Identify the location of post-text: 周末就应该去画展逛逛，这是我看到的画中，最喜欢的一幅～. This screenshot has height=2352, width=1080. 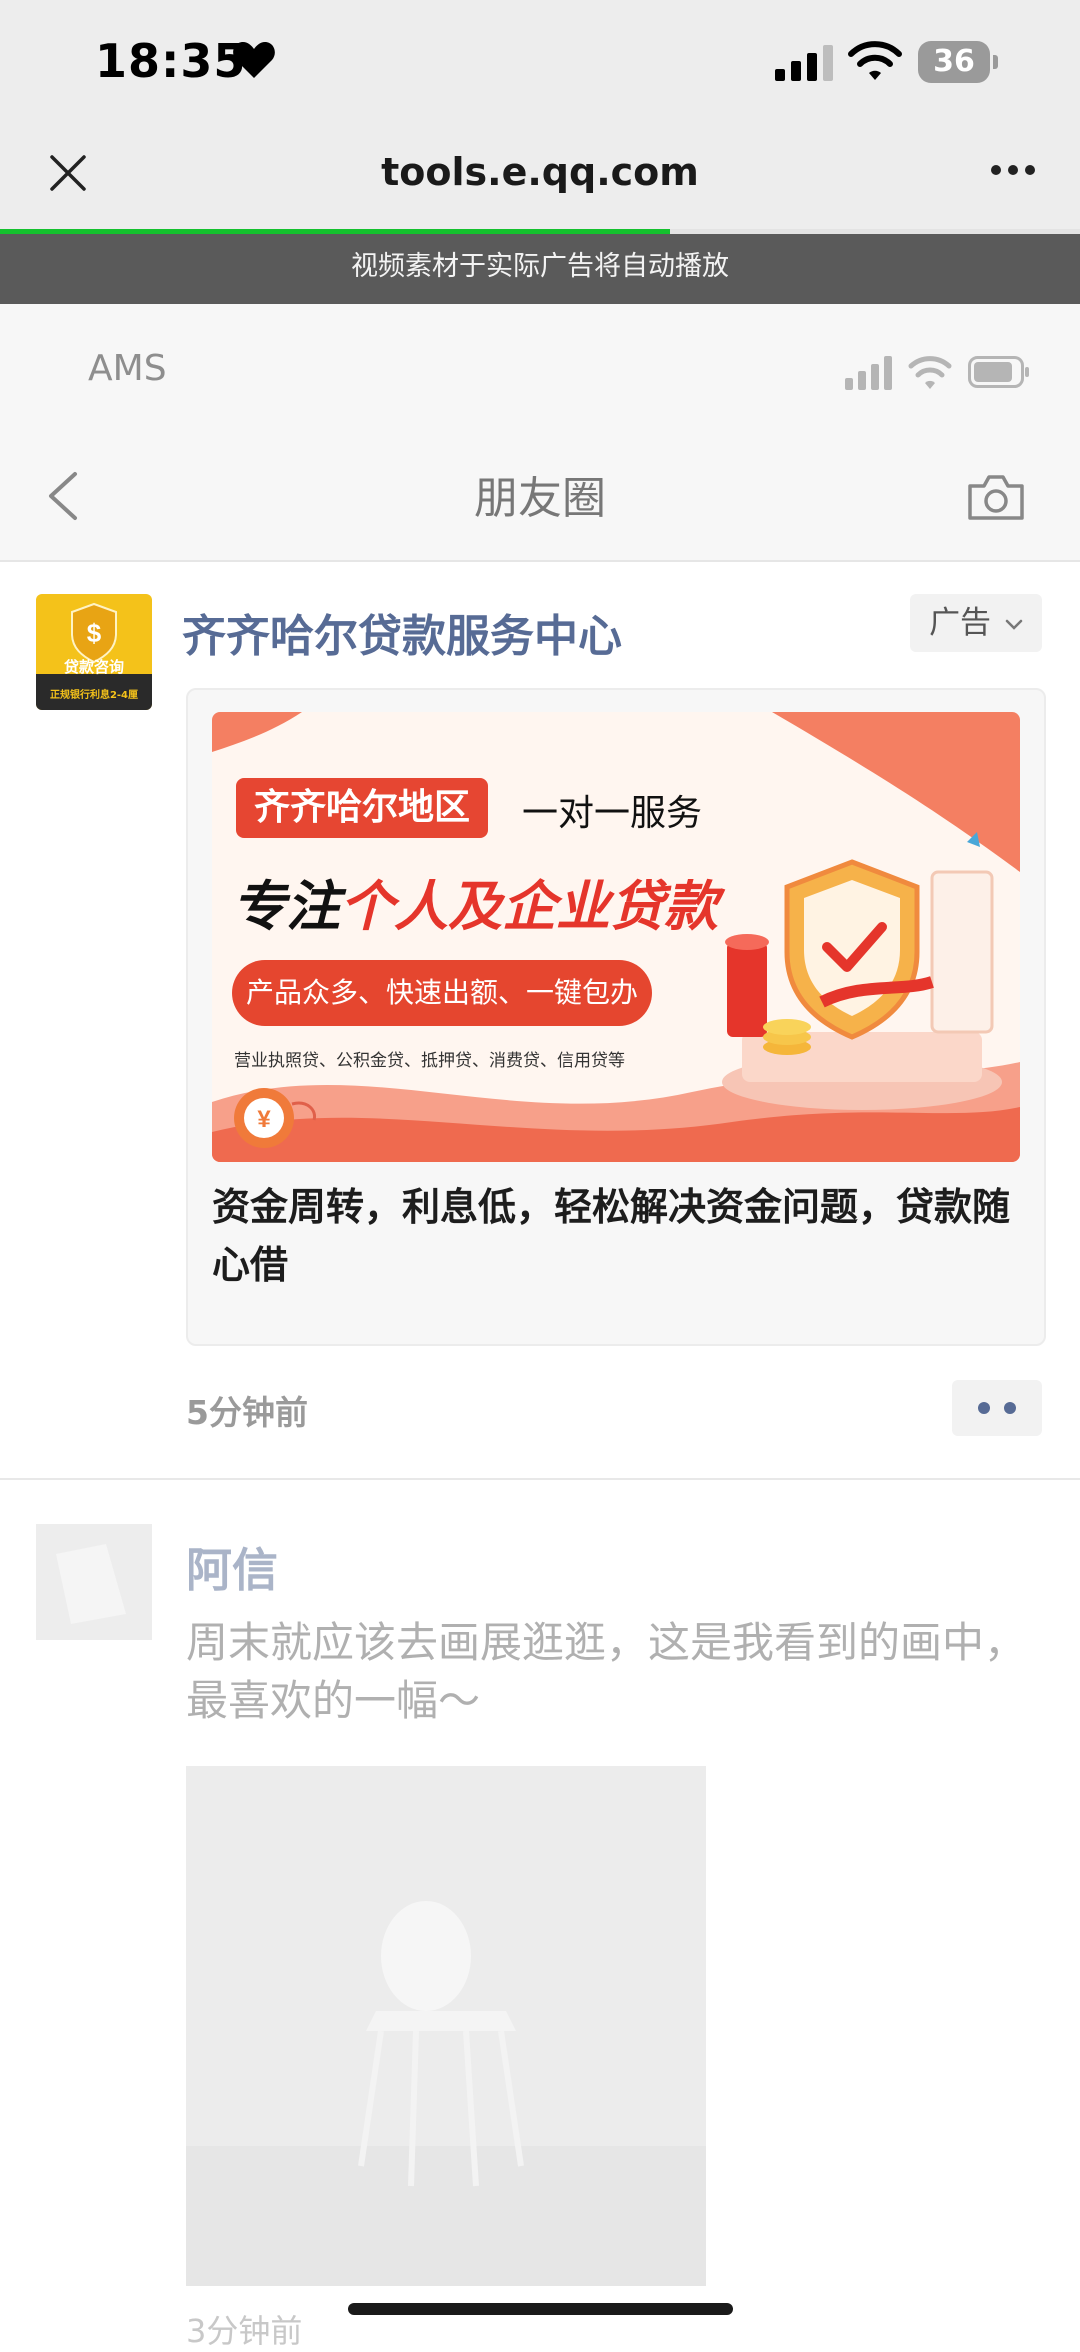
(606, 1671).